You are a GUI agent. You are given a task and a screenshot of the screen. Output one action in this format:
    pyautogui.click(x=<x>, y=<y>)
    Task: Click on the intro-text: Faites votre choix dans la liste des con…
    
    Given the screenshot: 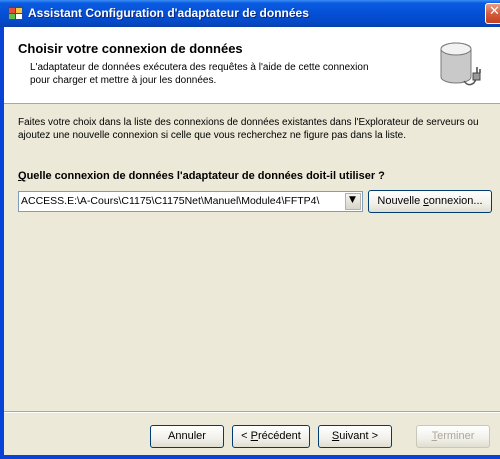 What is the action you would take?
    pyautogui.click(x=248, y=129)
    